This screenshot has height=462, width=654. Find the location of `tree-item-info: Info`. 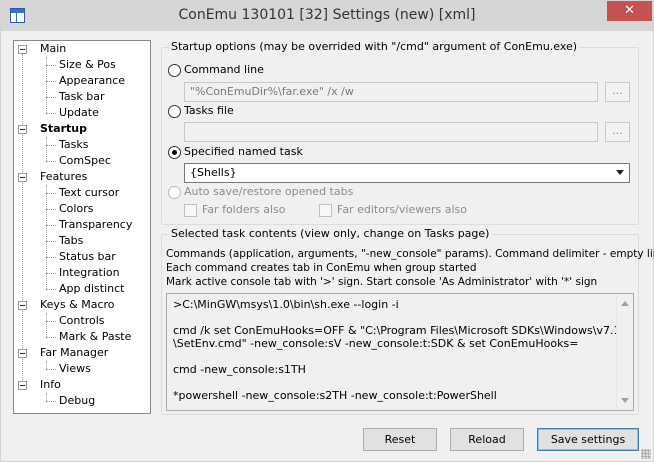

tree-item-info: Info is located at coordinates (50, 385).